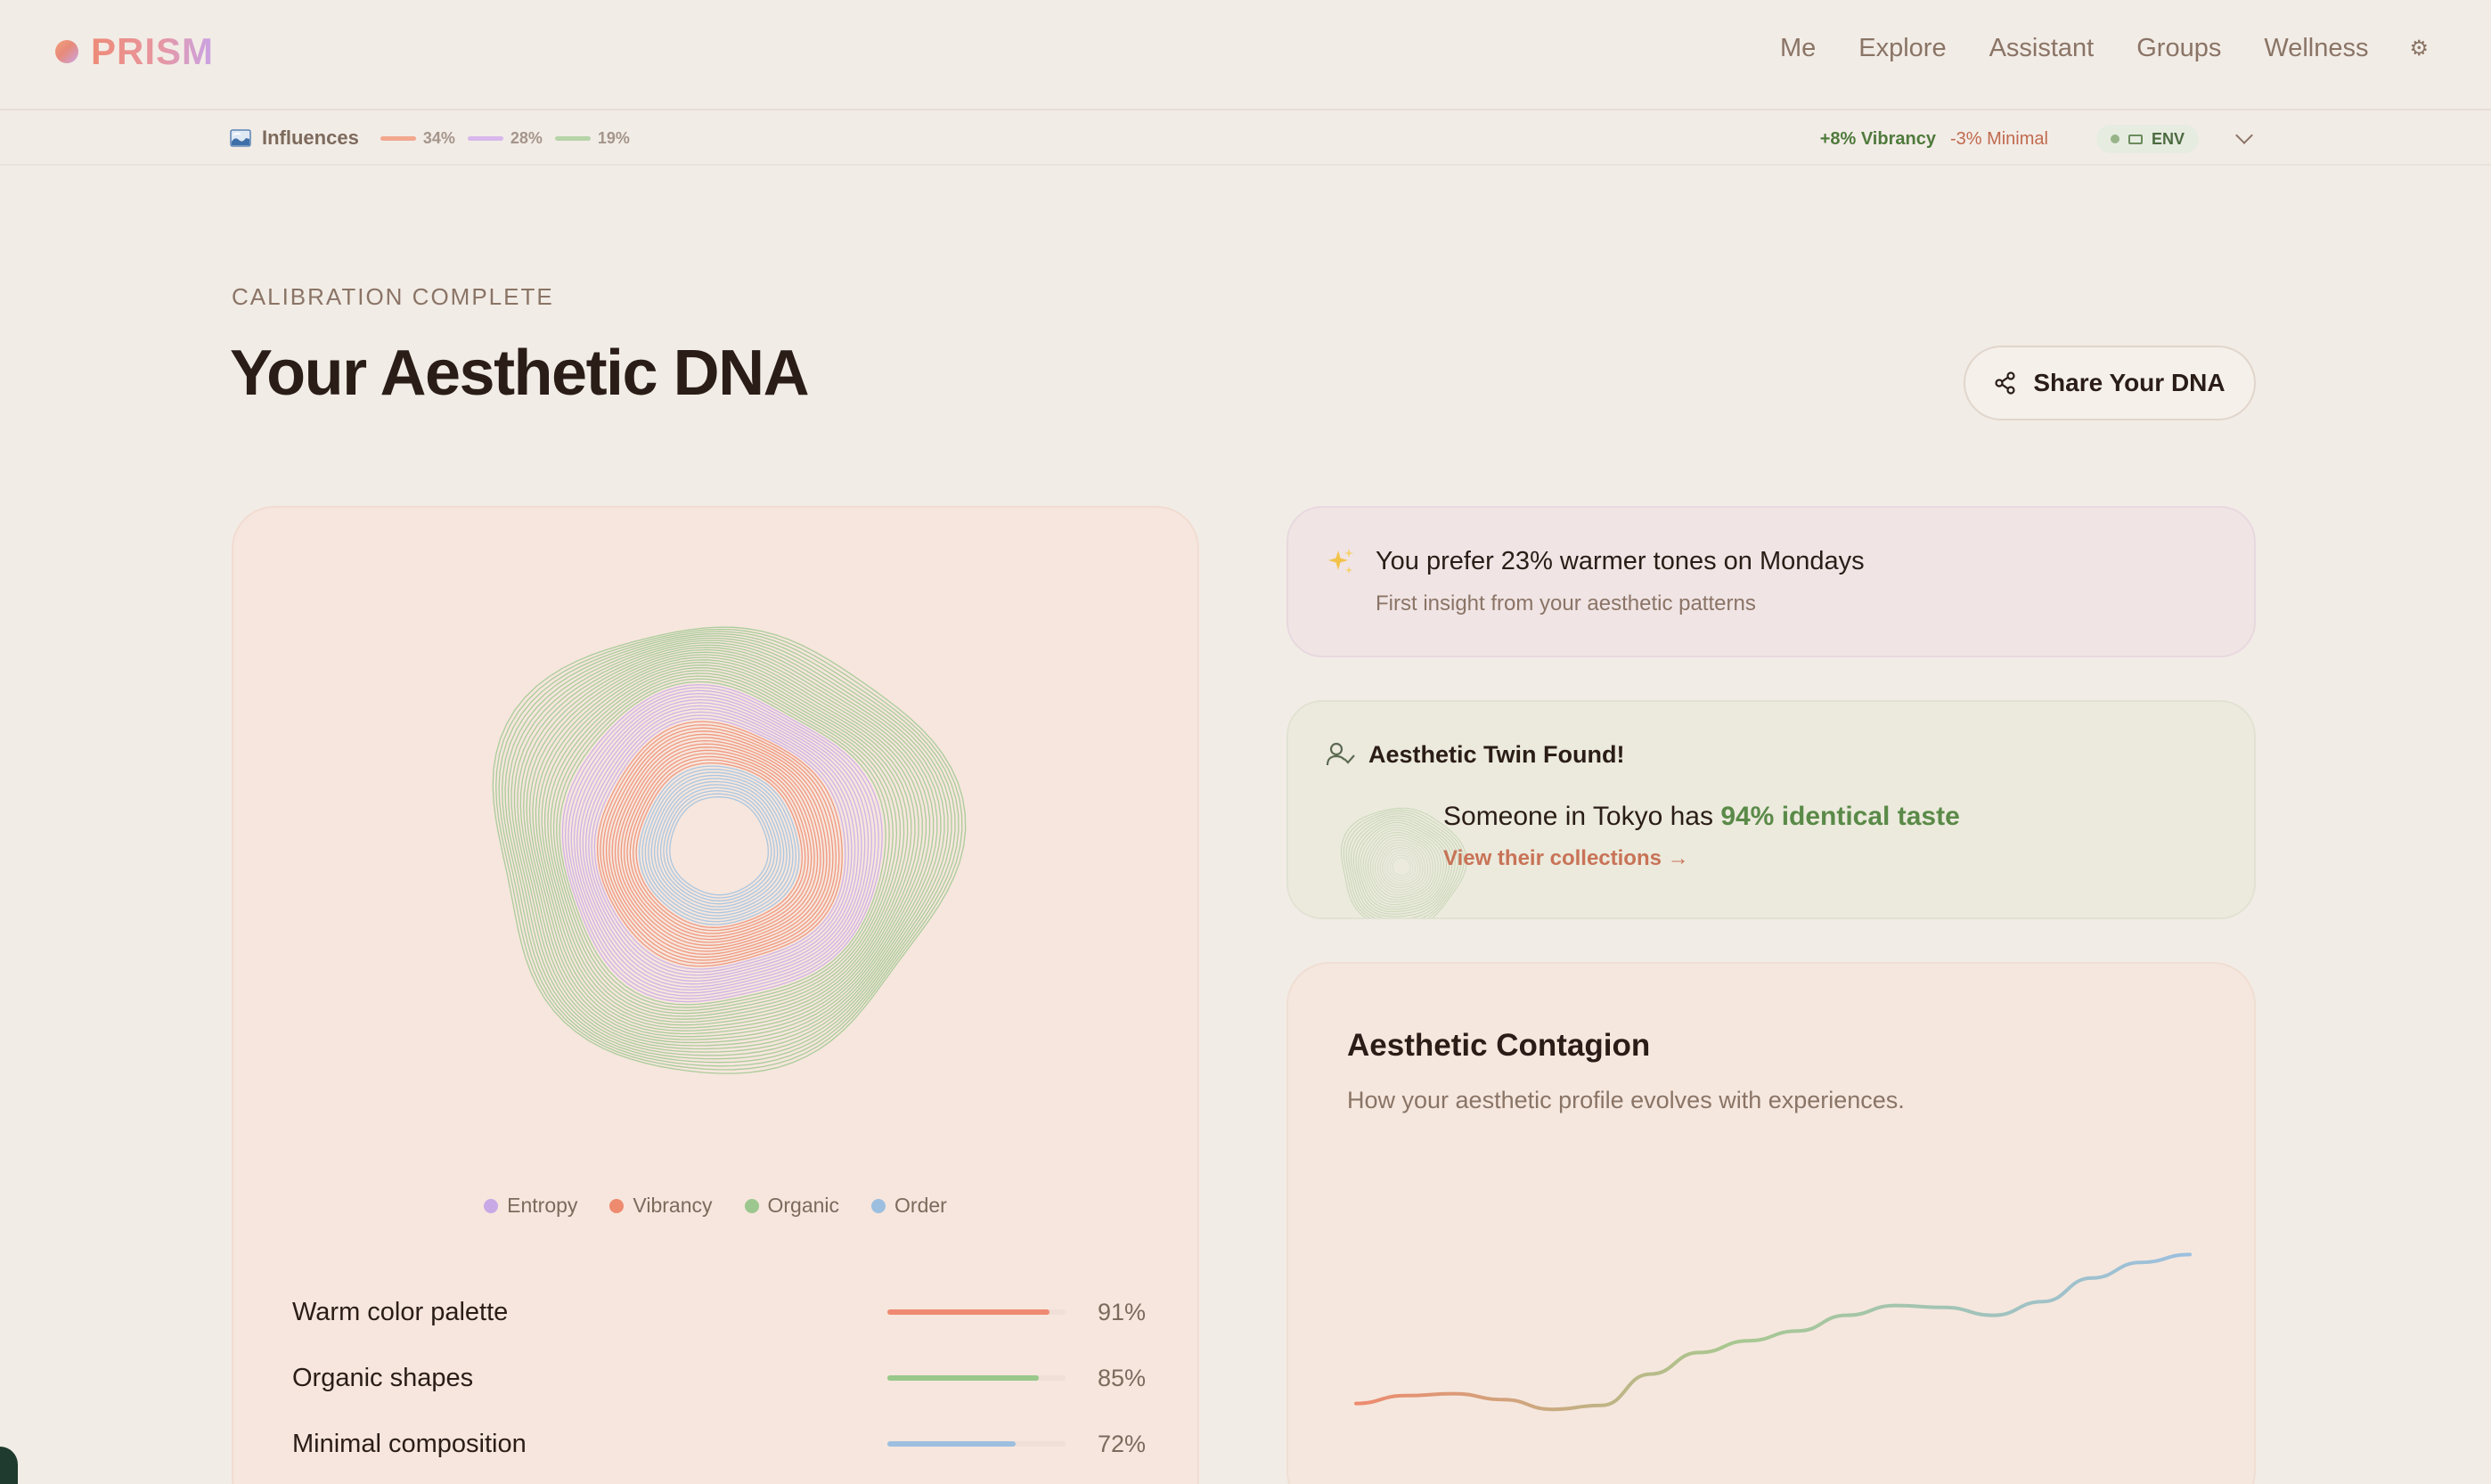 This screenshot has height=1484, width=2491. What do you see at coordinates (1902, 49) in the screenshot?
I see `nav-item-explore: Explore` at bounding box center [1902, 49].